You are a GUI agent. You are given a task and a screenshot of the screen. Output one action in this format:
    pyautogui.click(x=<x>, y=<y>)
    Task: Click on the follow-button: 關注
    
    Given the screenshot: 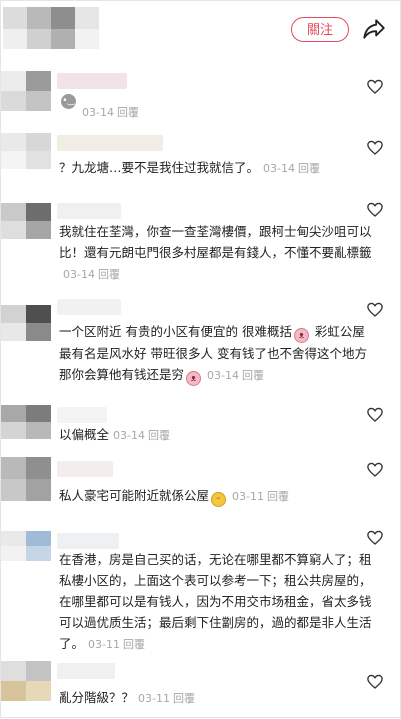 What is the action you would take?
    pyautogui.click(x=320, y=29)
    